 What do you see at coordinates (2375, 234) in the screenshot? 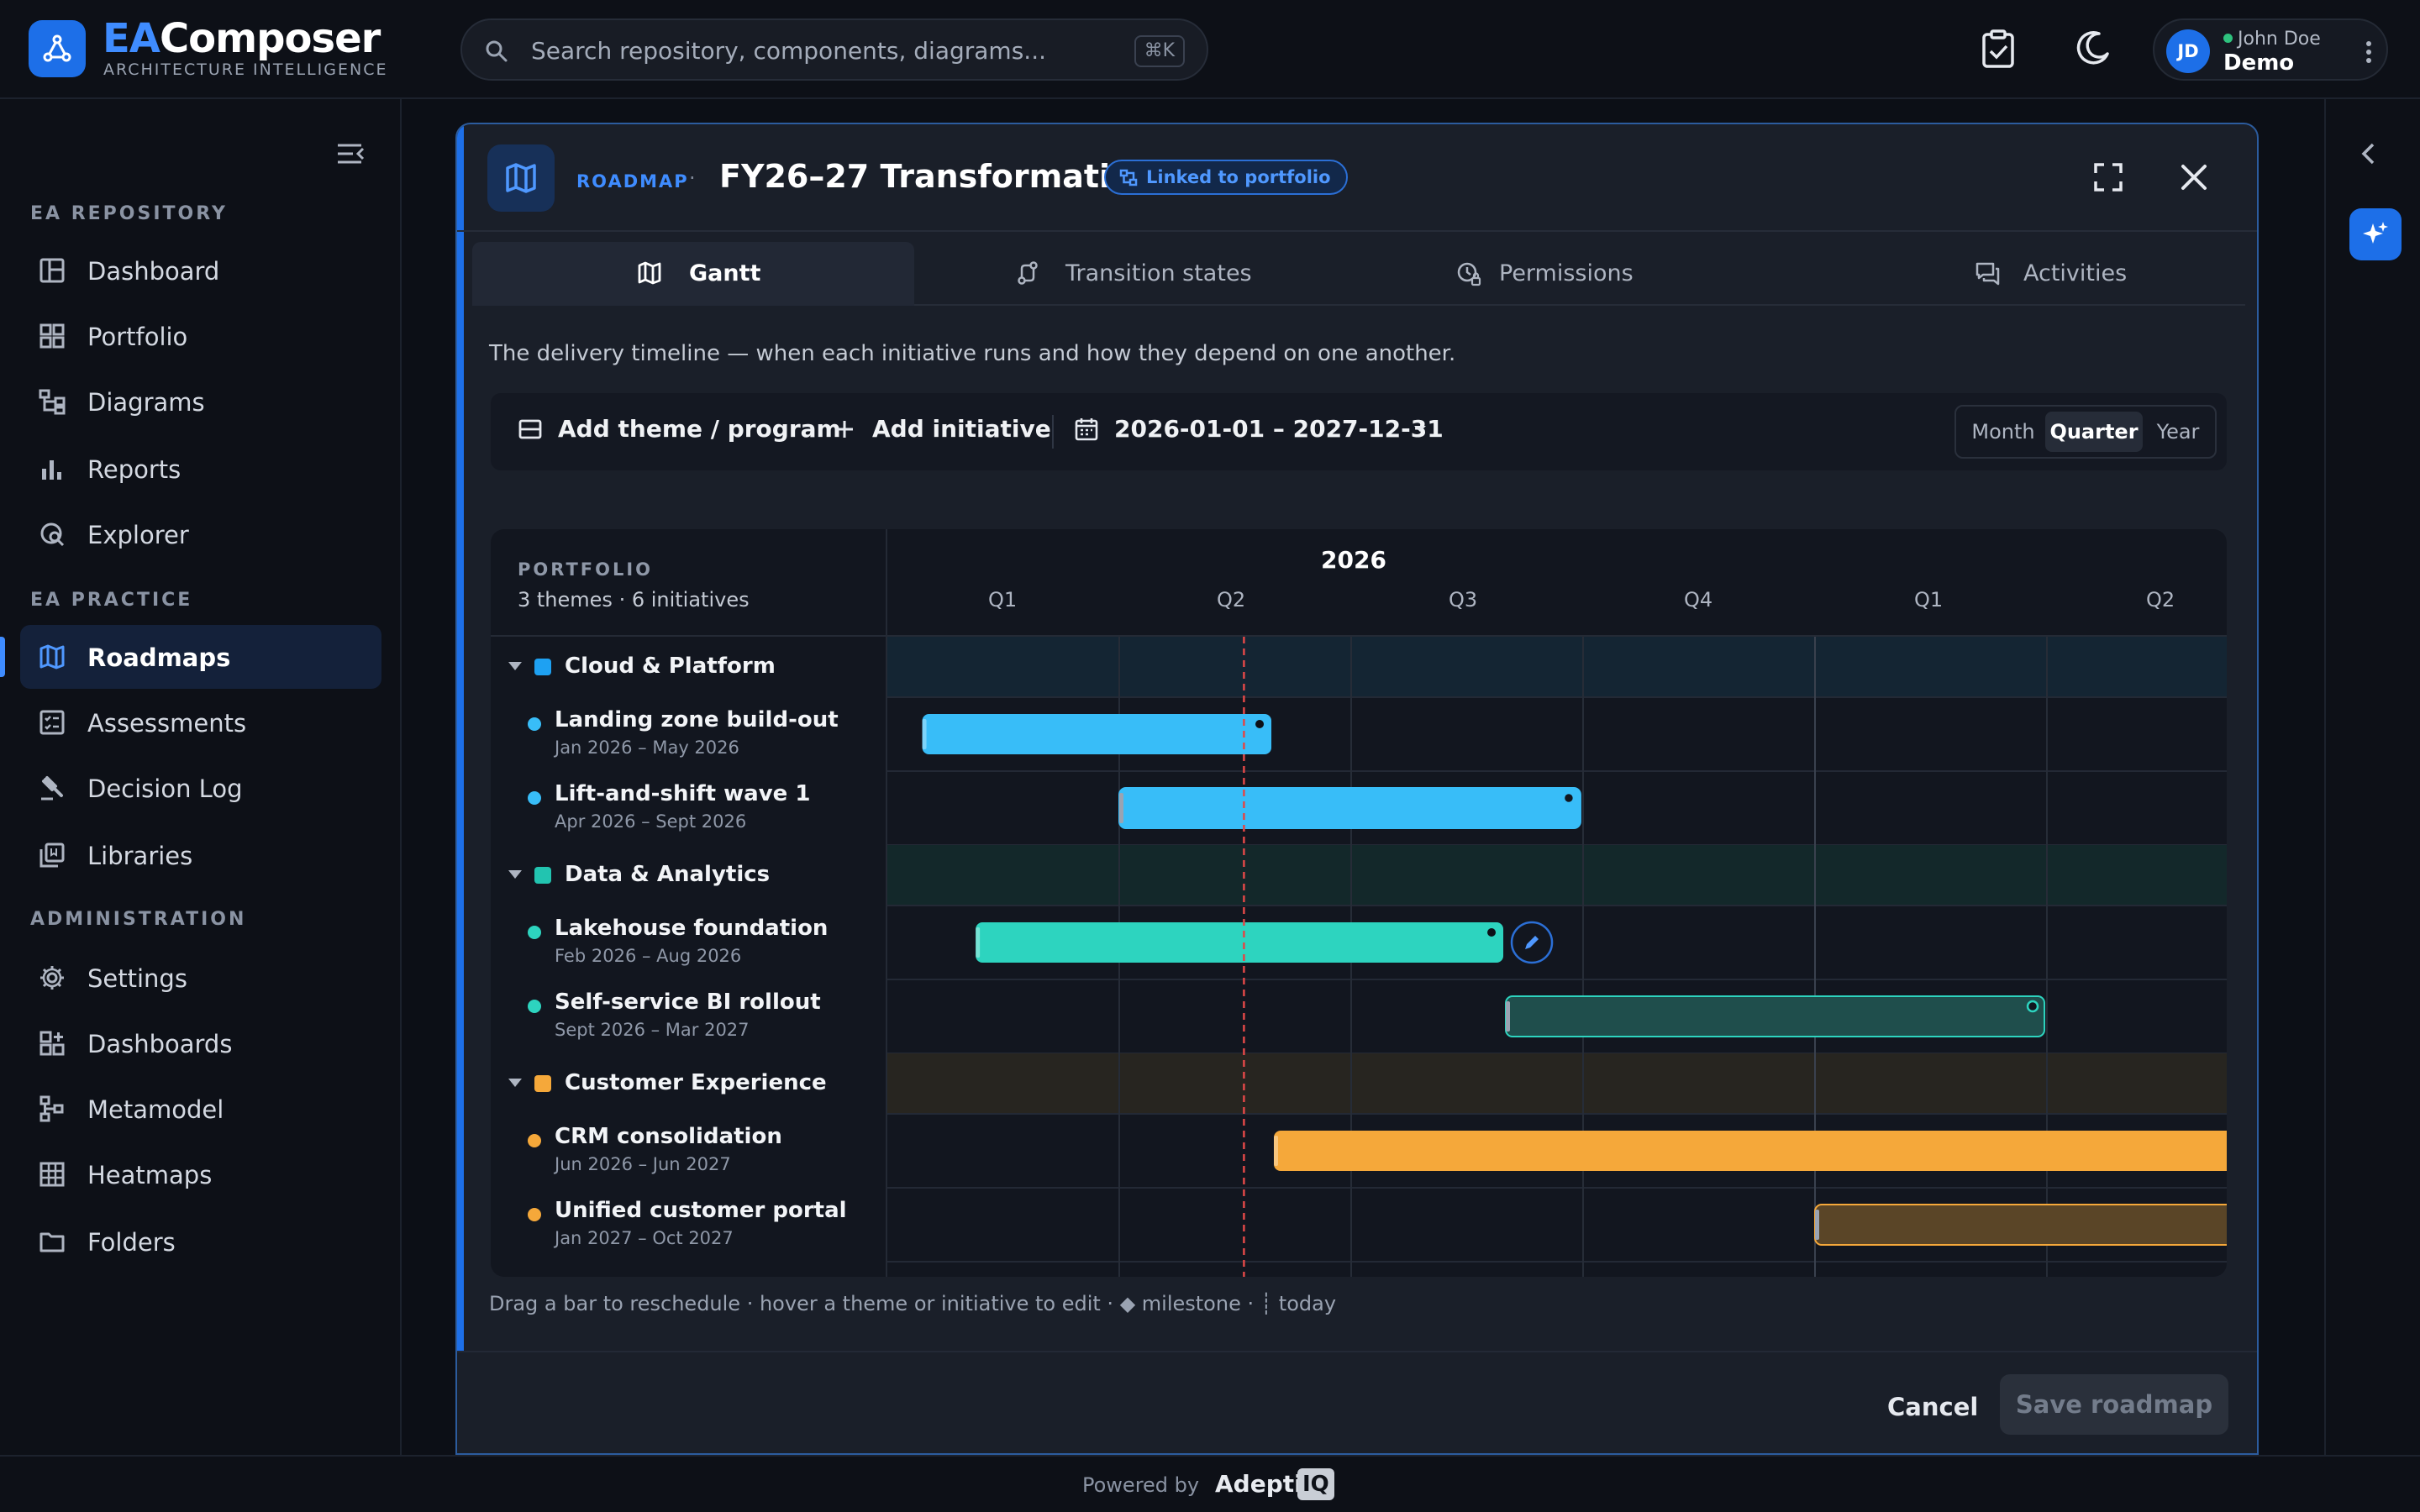
I see `ai-assistant-icon` at bounding box center [2375, 234].